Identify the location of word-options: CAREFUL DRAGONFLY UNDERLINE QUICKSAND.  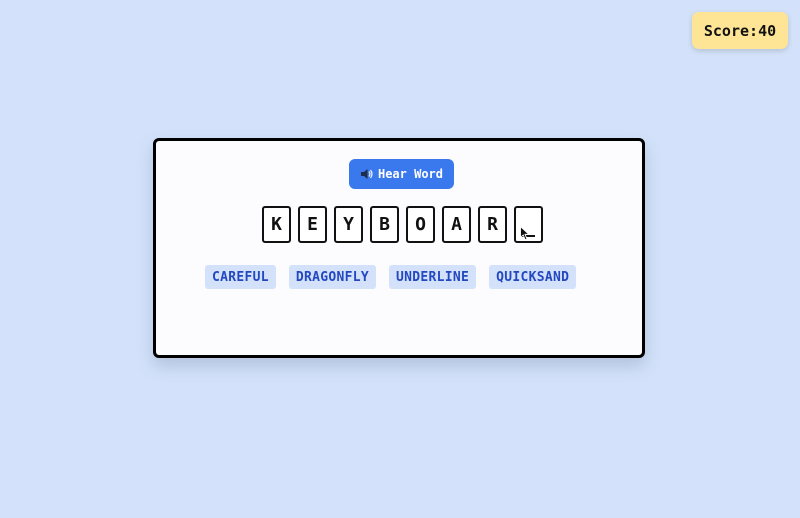
(391, 277).